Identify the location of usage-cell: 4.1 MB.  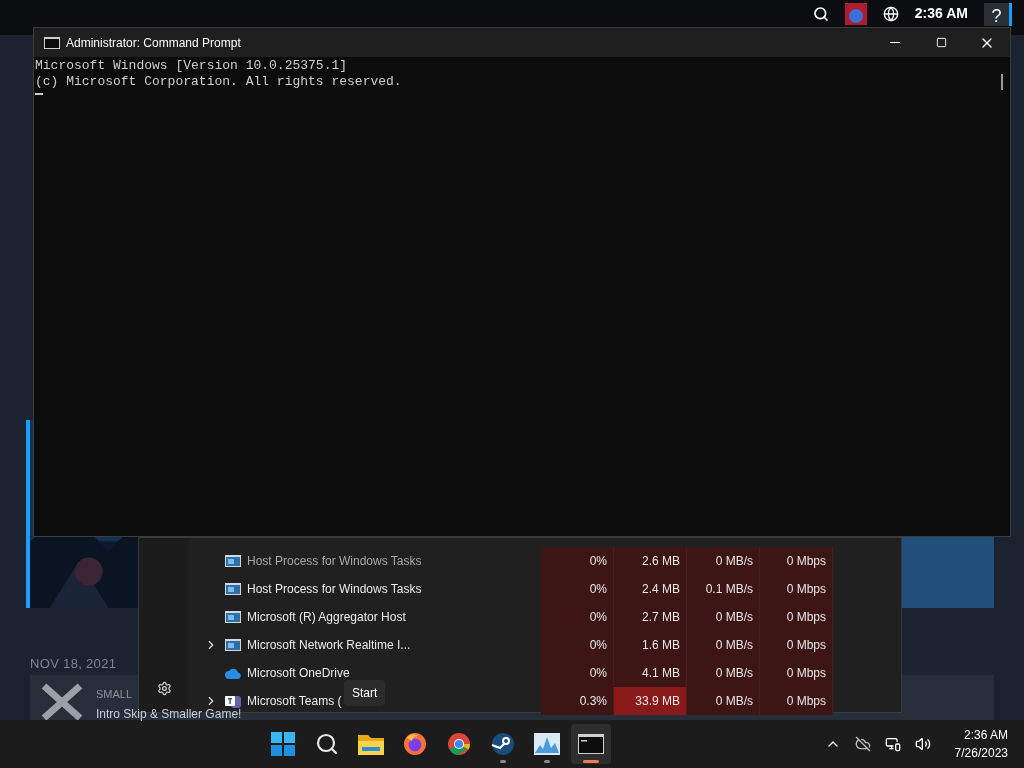
(650, 673).